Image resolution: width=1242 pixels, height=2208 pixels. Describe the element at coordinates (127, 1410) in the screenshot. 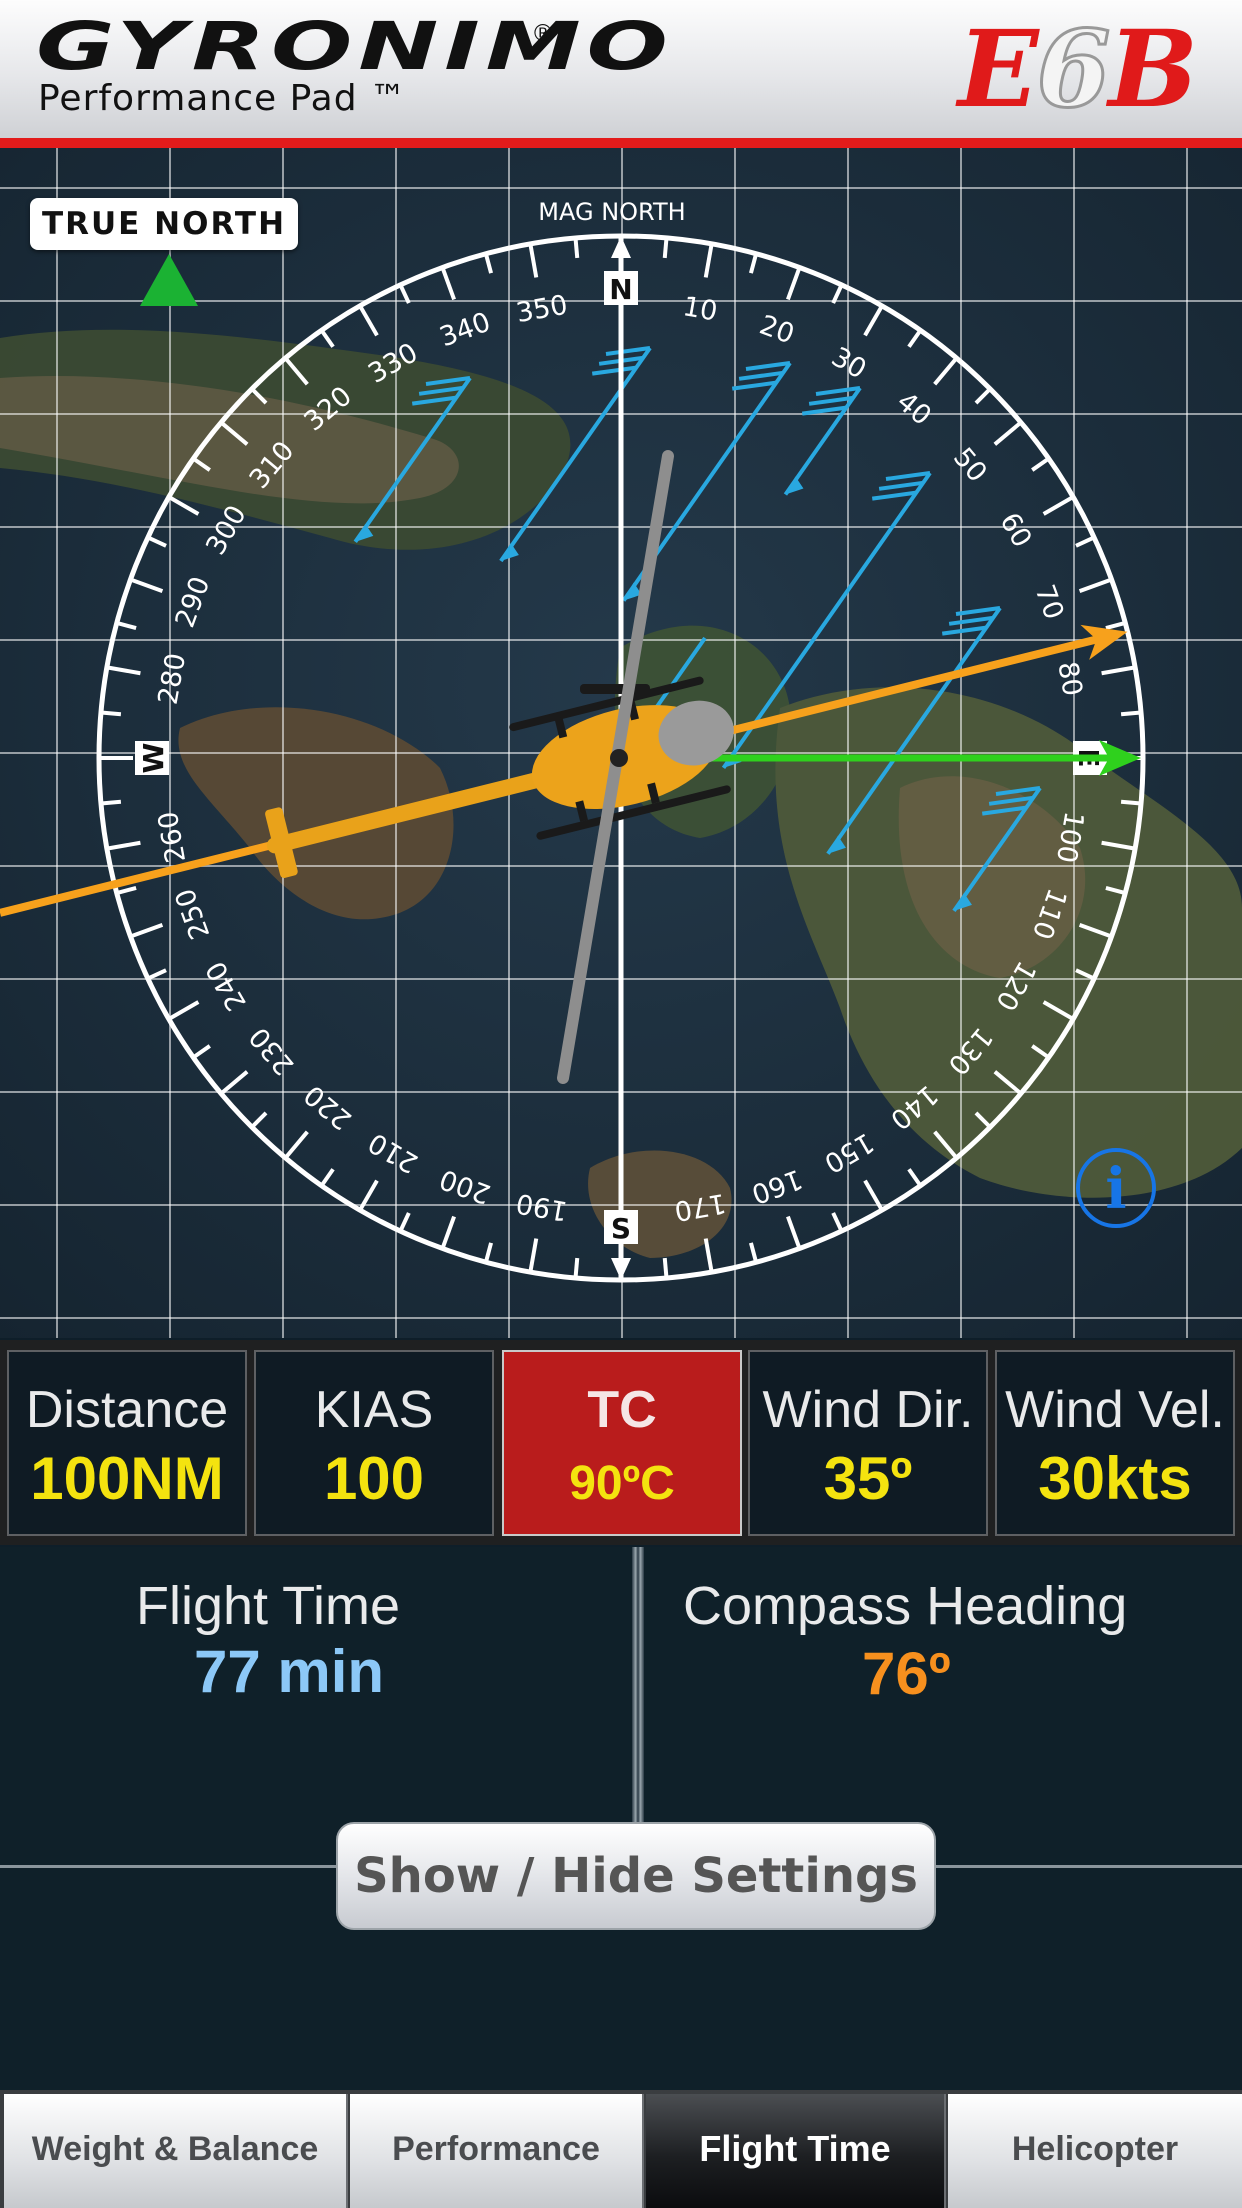

I see `distance-label: Distance` at that location.